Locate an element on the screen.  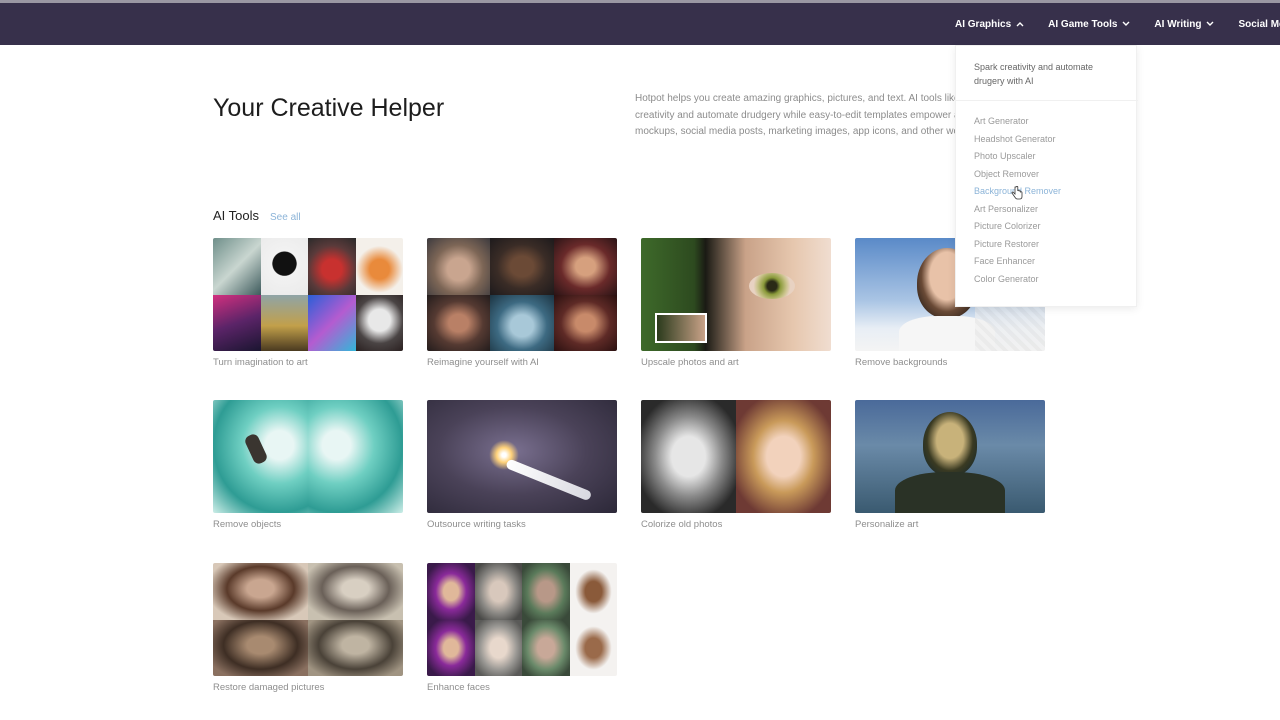
tool-card-label: Reimagine yourself with AI is located at coordinates (483, 362).